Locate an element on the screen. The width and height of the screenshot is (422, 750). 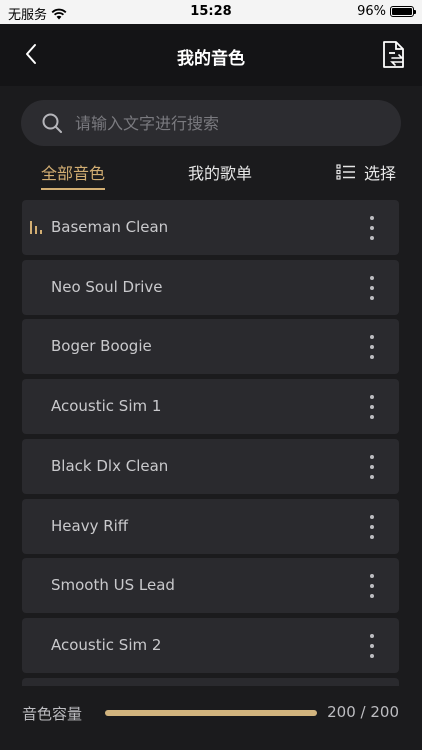
select-button: 选择 is located at coordinates (366, 172).